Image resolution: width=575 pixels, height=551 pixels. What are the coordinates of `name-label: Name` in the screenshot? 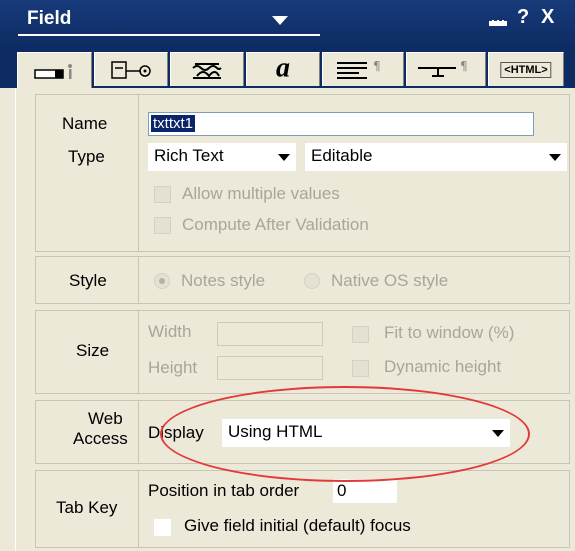 It's located at (85, 123).